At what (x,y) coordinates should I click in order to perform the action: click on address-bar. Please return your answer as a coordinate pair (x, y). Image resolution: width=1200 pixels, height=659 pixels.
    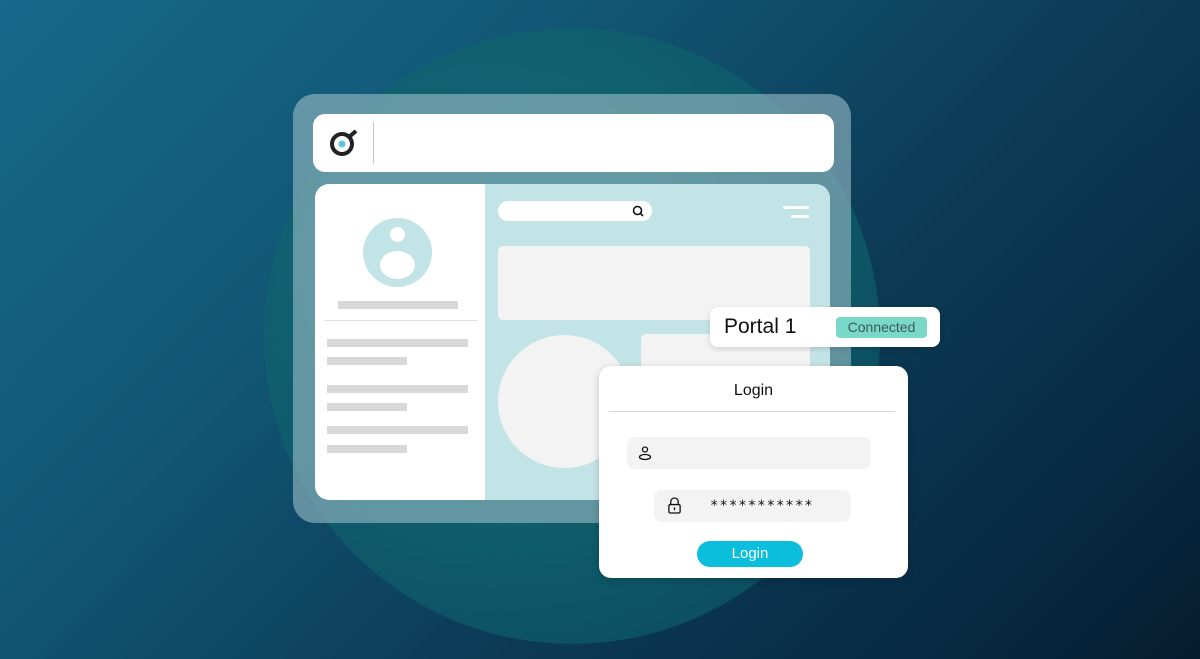
    Looking at the image, I should click on (573, 143).